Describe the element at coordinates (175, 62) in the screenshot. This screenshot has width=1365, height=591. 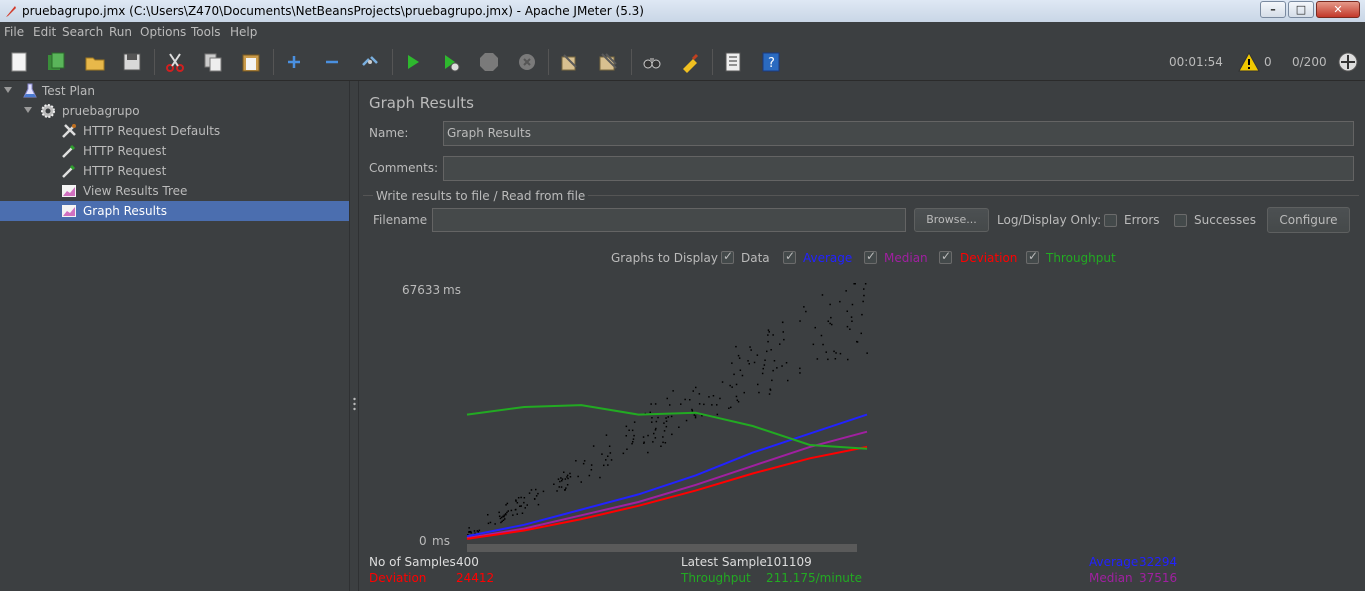
I see `cut-icon` at that location.